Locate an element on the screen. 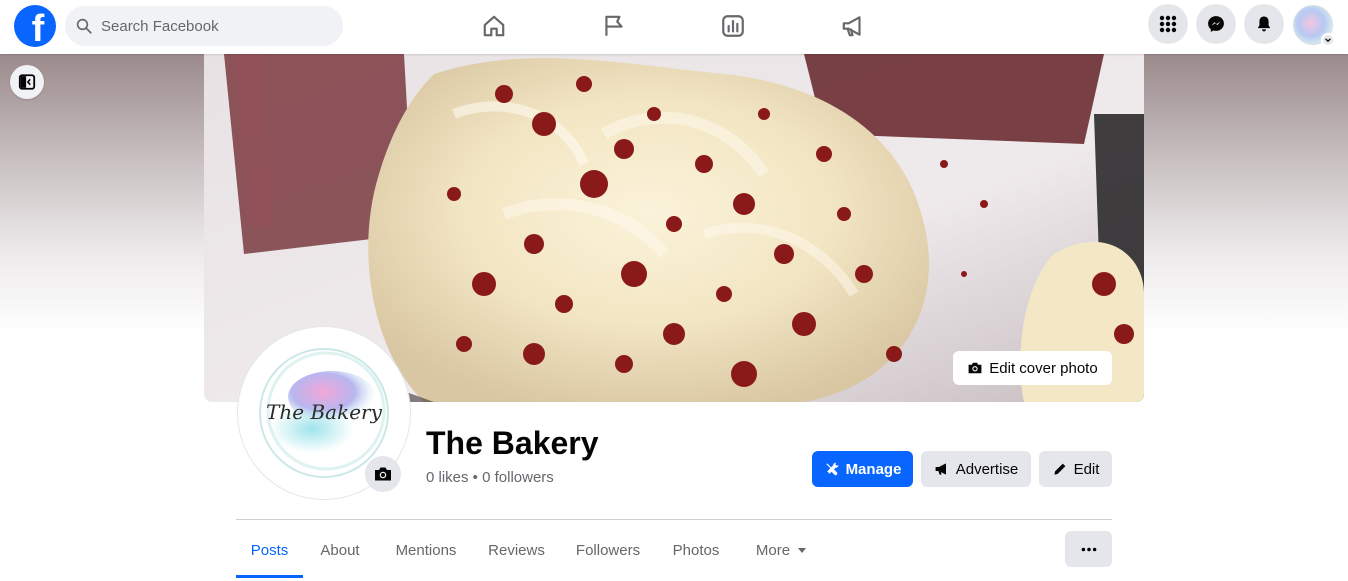 This screenshot has width=1348, height=581. tab-label: Mentions is located at coordinates (426, 550).